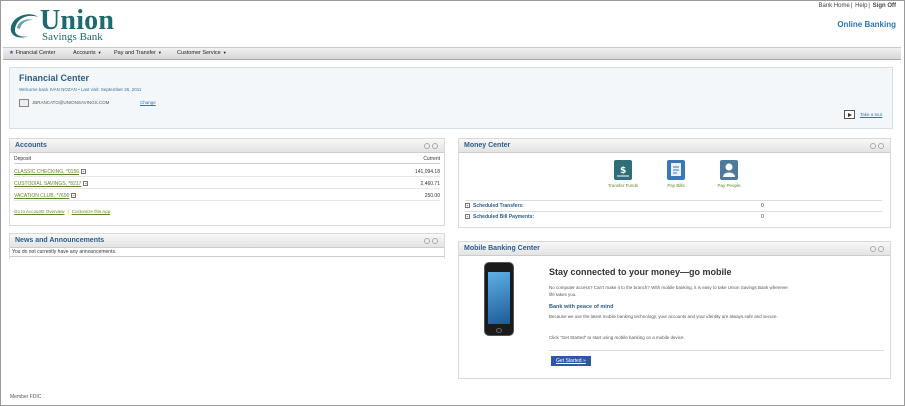 The width and height of the screenshot is (905, 406). I want to click on scheduled-bill-count: 0, so click(762, 217).